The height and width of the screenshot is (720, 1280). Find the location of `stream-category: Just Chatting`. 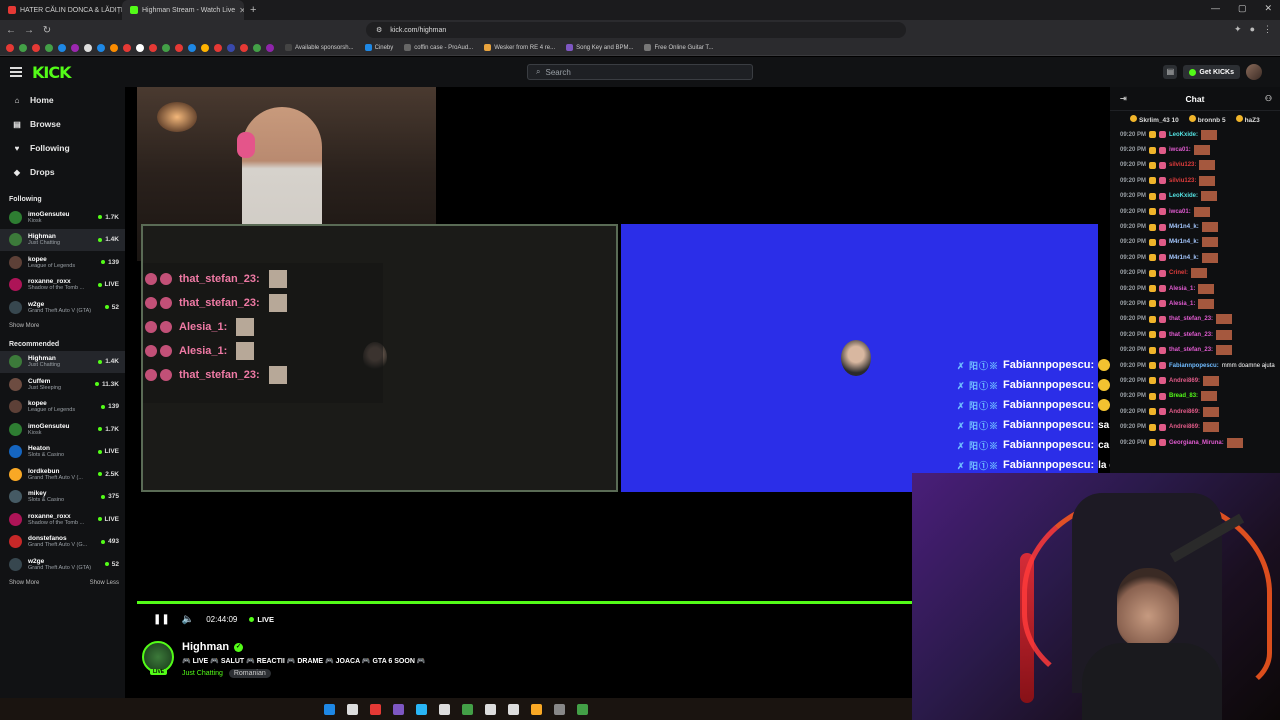

stream-category: Just Chatting is located at coordinates (202, 673).